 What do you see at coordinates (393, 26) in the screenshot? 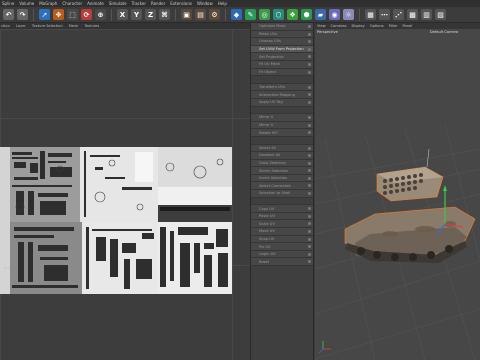
I see `viewport-menu-item: Filter` at bounding box center [393, 26].